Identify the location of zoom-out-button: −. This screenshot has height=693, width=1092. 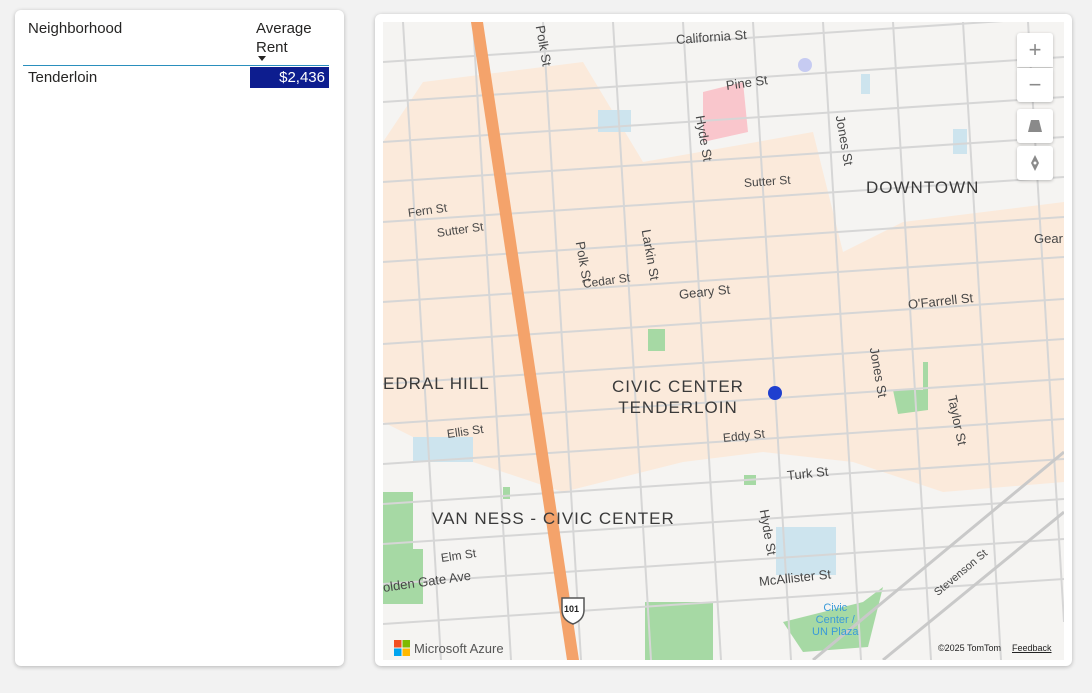
(1035, 85).